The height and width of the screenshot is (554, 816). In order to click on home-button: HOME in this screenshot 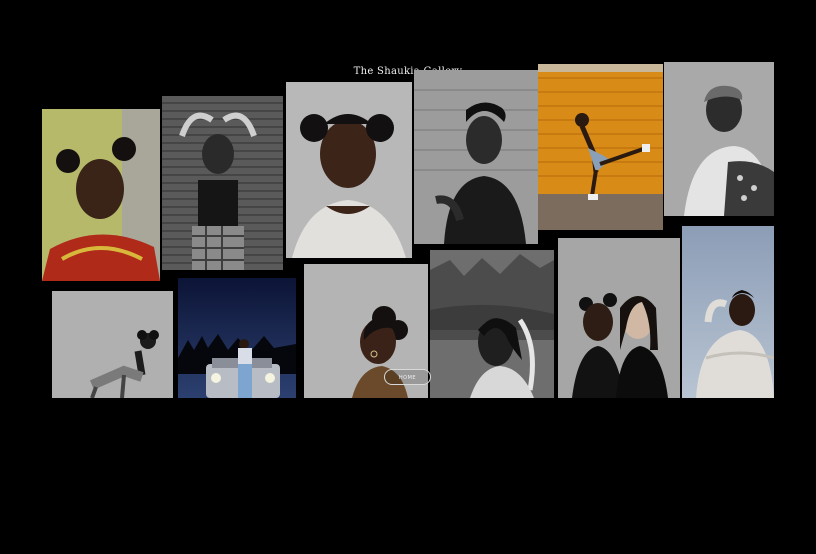, I will do `click(407, 377)`.